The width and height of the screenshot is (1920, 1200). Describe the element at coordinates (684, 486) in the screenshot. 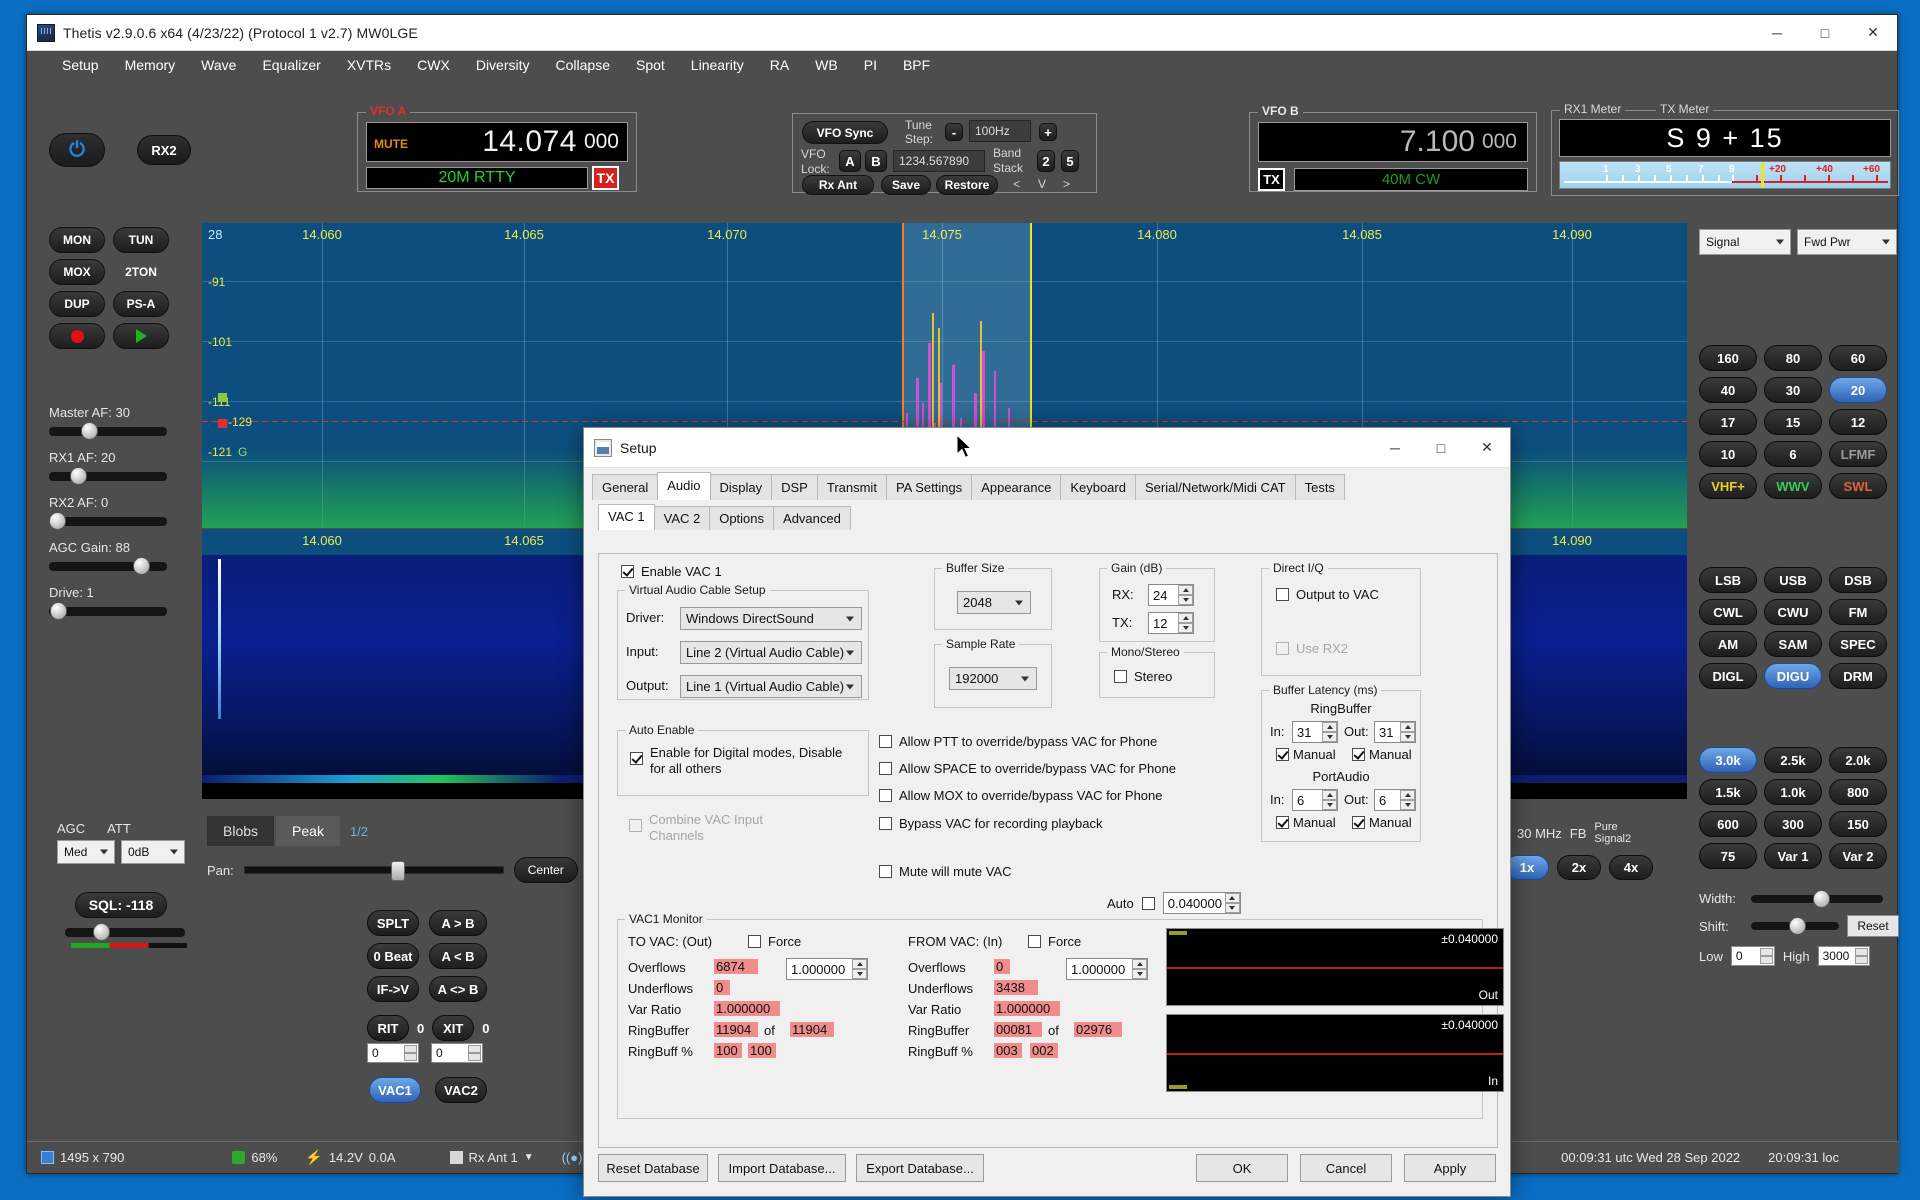

I see `tab-audio: Audio` at that location.